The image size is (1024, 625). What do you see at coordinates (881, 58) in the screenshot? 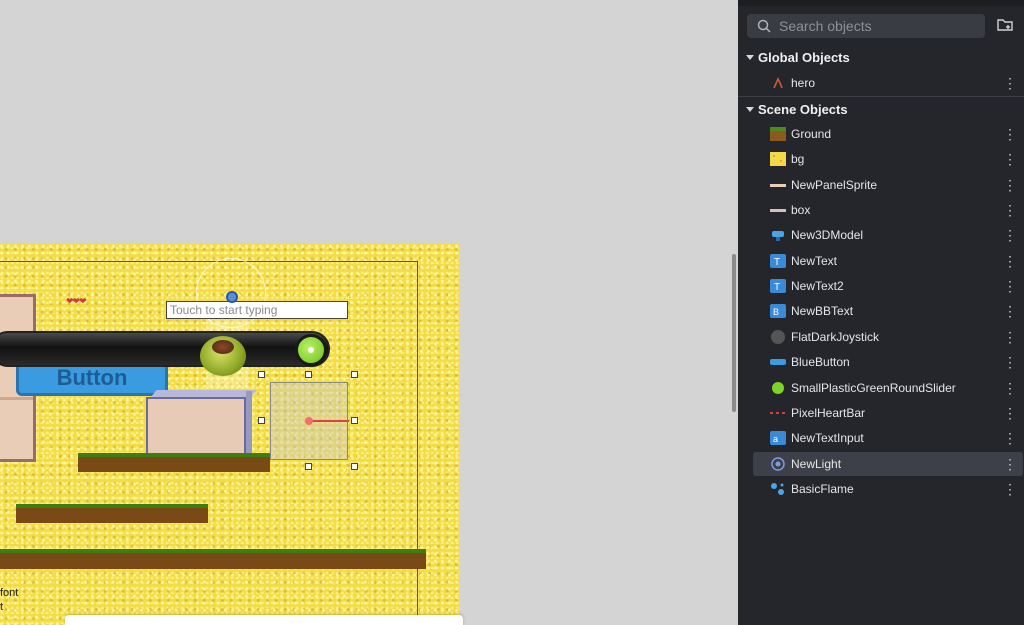
I see `global-objects-section: Global Objects` at bounding box center [881, 58].